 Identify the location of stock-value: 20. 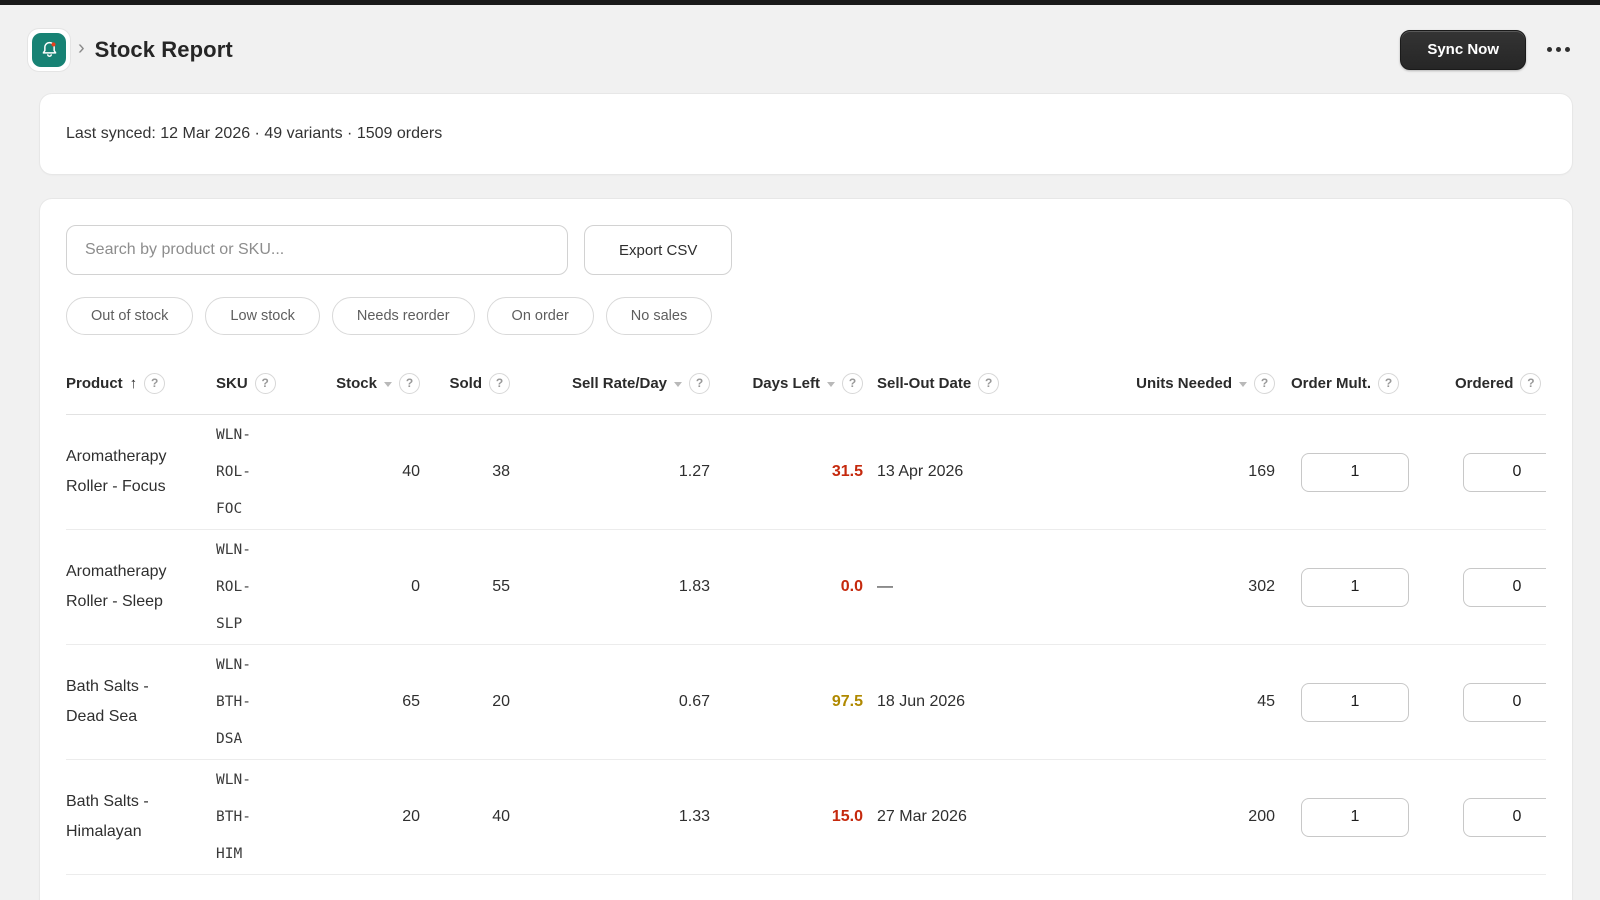
(411, 816).